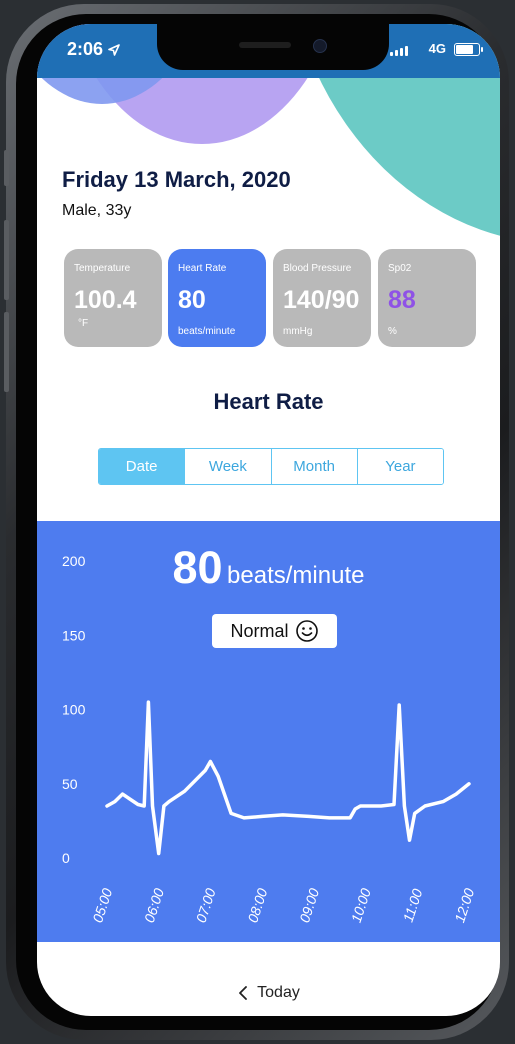 Image resolution: width=515 pixels, height=1044 pixels. I want to click on status-text: Normal, so click(259, 630).